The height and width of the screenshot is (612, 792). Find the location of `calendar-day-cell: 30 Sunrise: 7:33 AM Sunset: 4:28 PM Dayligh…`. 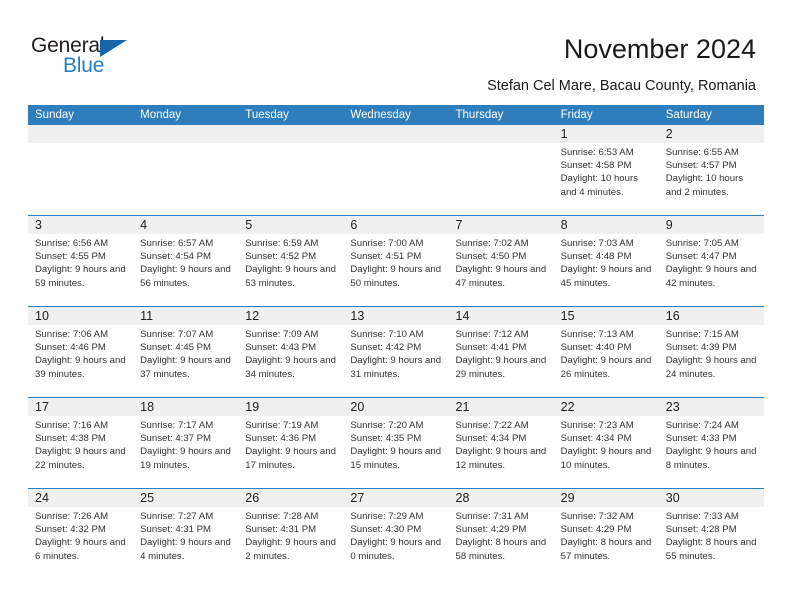

calendar-day-cell: 30 Sunrise: 7:33 AM Sunset: 4:28 PM Dayligh… is located at coordinates (711, 534).